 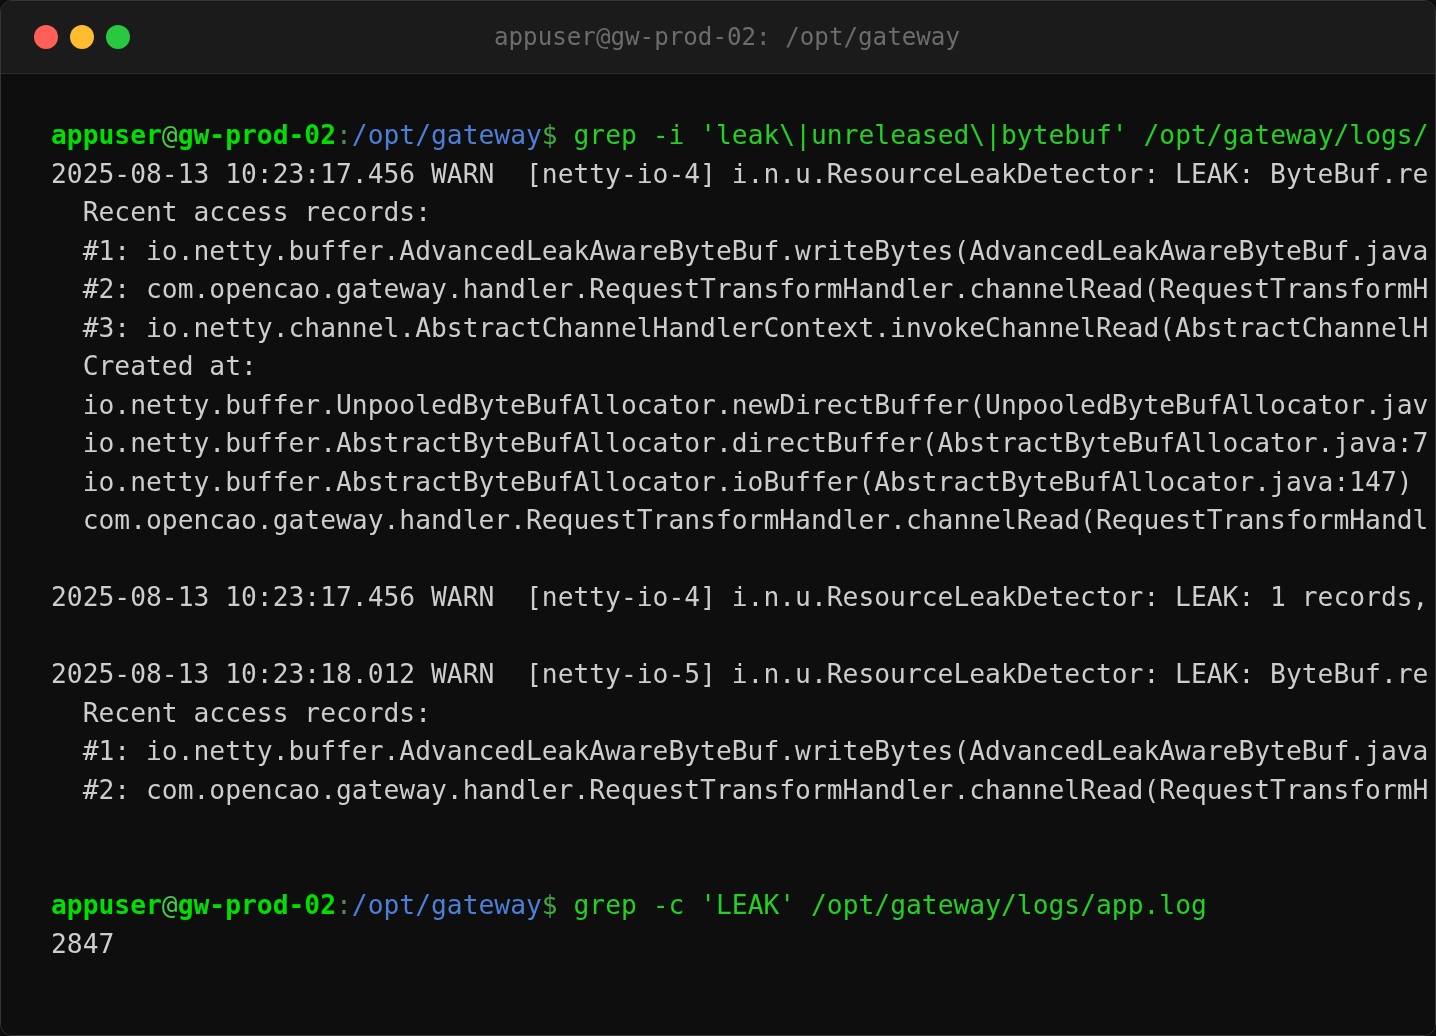 I want to click on window-title: appuser@gw-prod-02: /opt/gateway, so click(x=727, y=37).